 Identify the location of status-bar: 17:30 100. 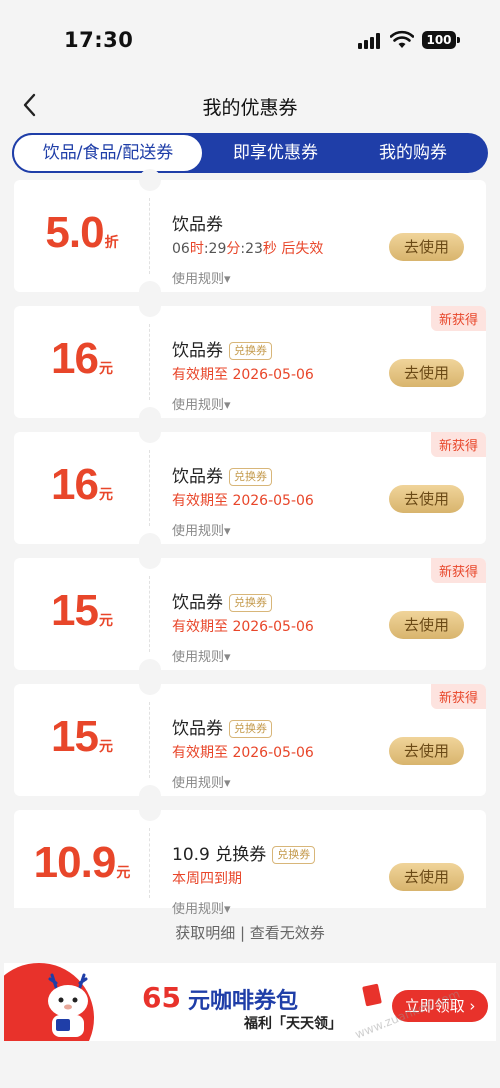
(250, 42).